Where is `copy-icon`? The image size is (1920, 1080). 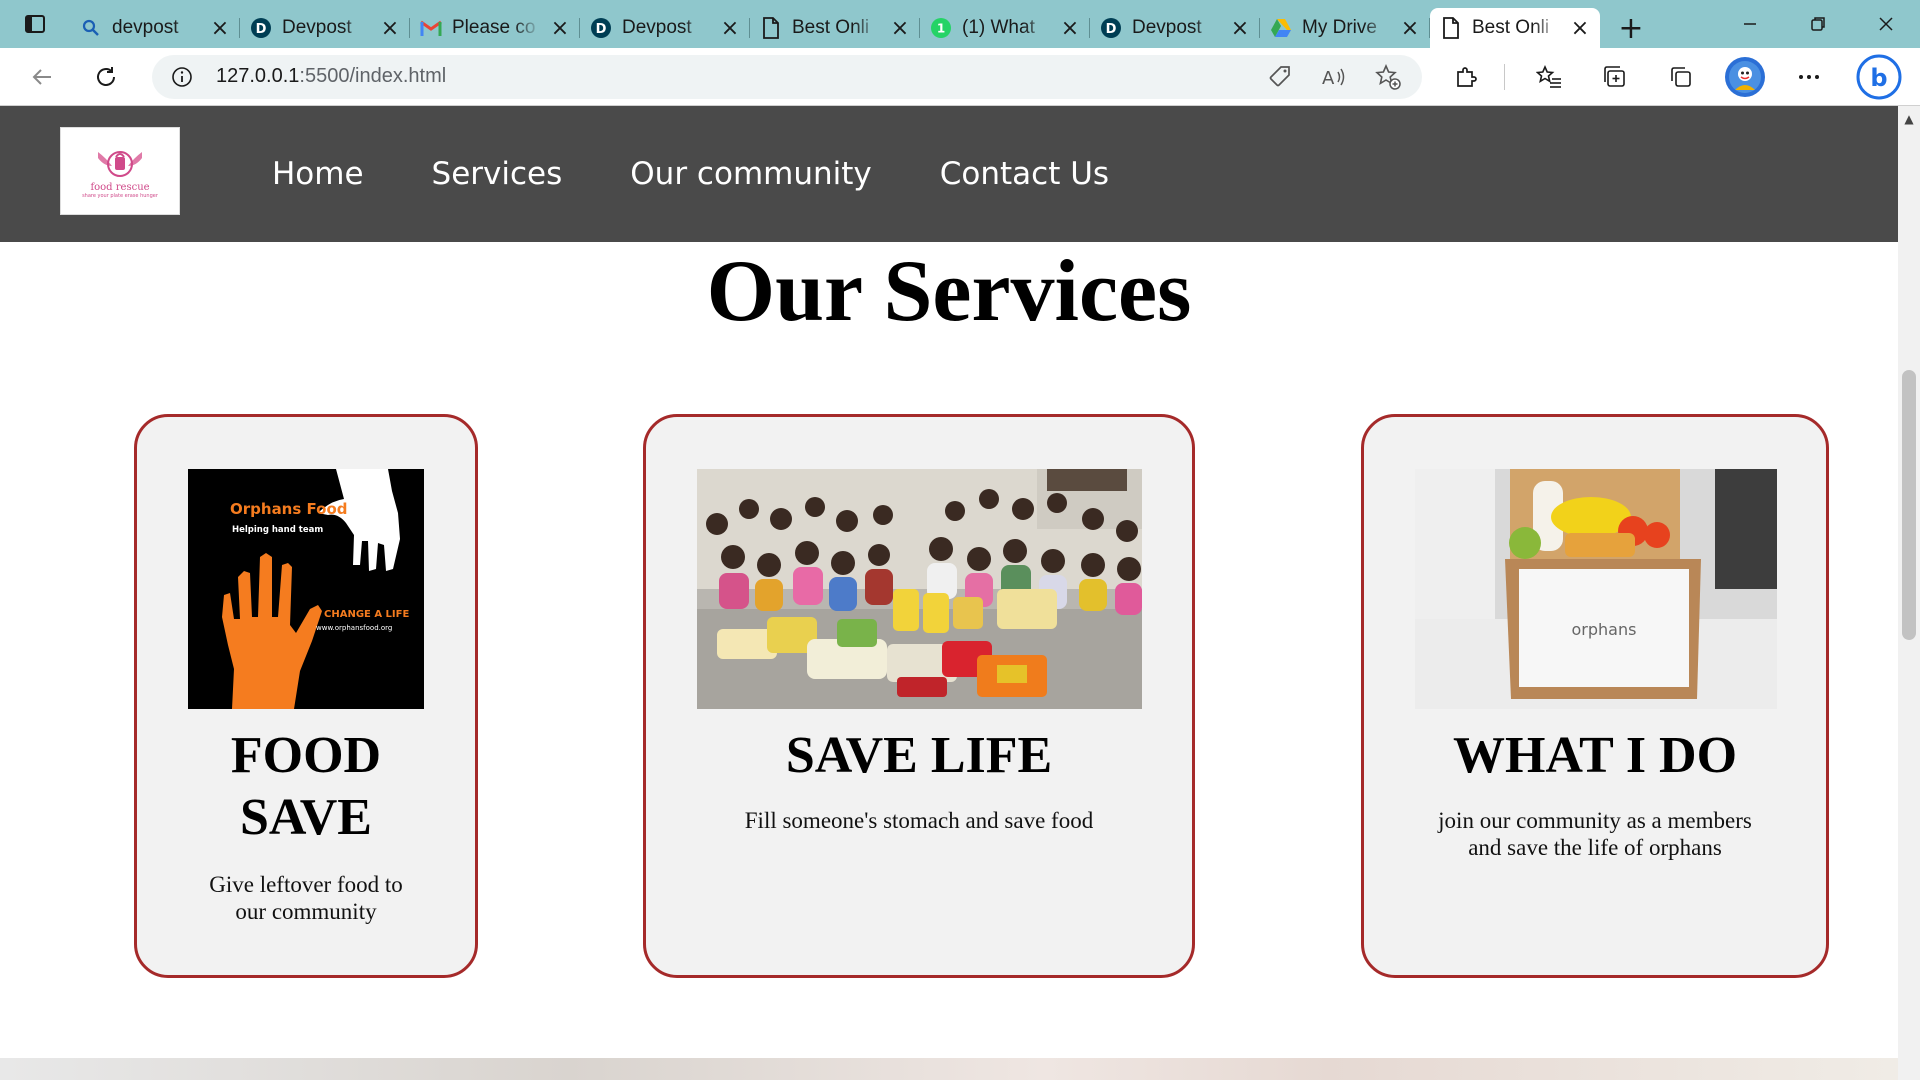
copy-icon is located at coordinates (1681, 76).